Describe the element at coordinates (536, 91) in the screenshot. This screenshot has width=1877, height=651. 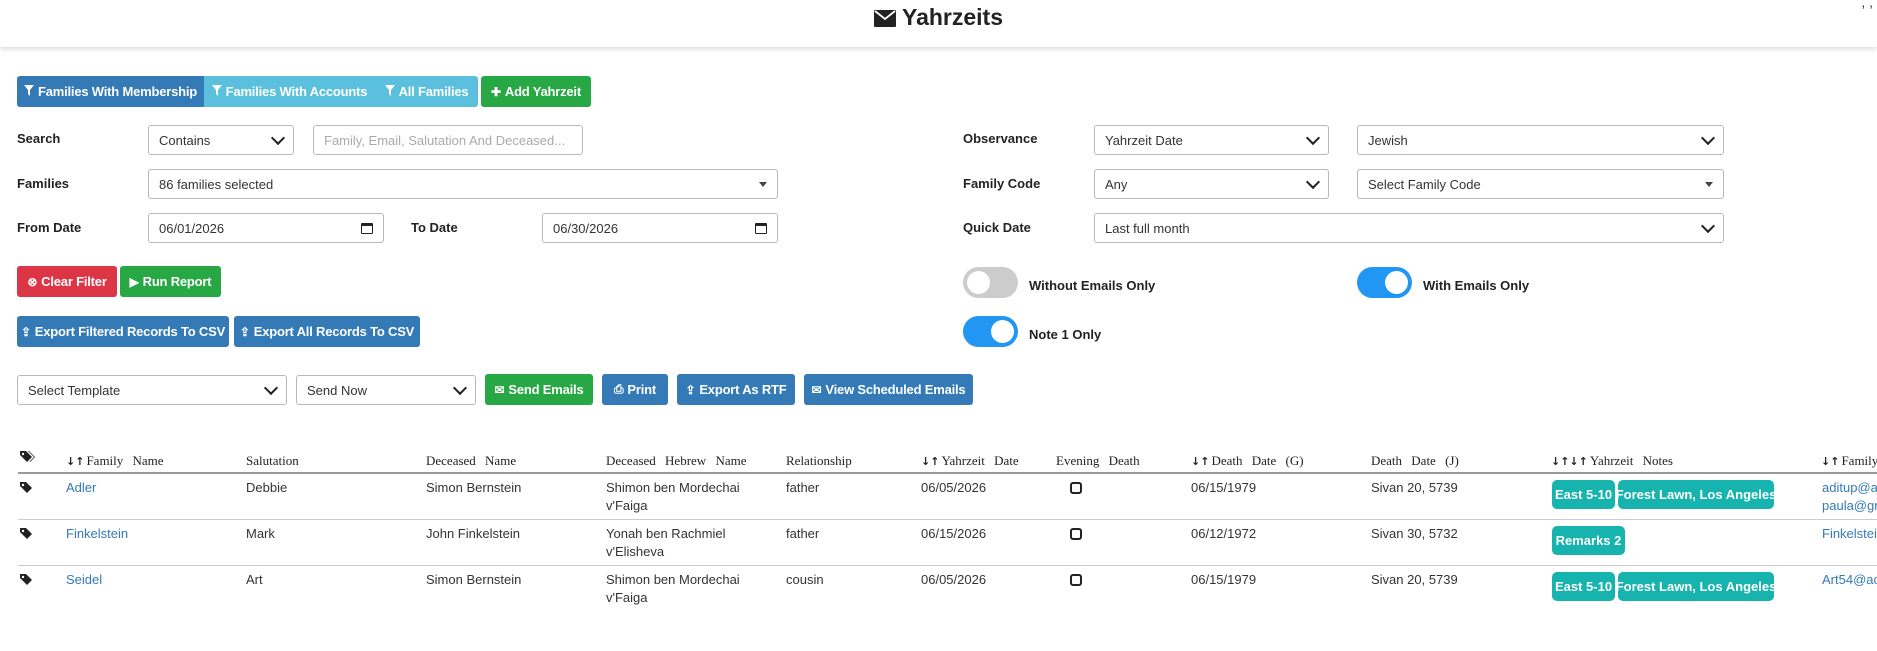
I see `add-yahrzeit-button: ✚ Add Yahrzeit` at that location.